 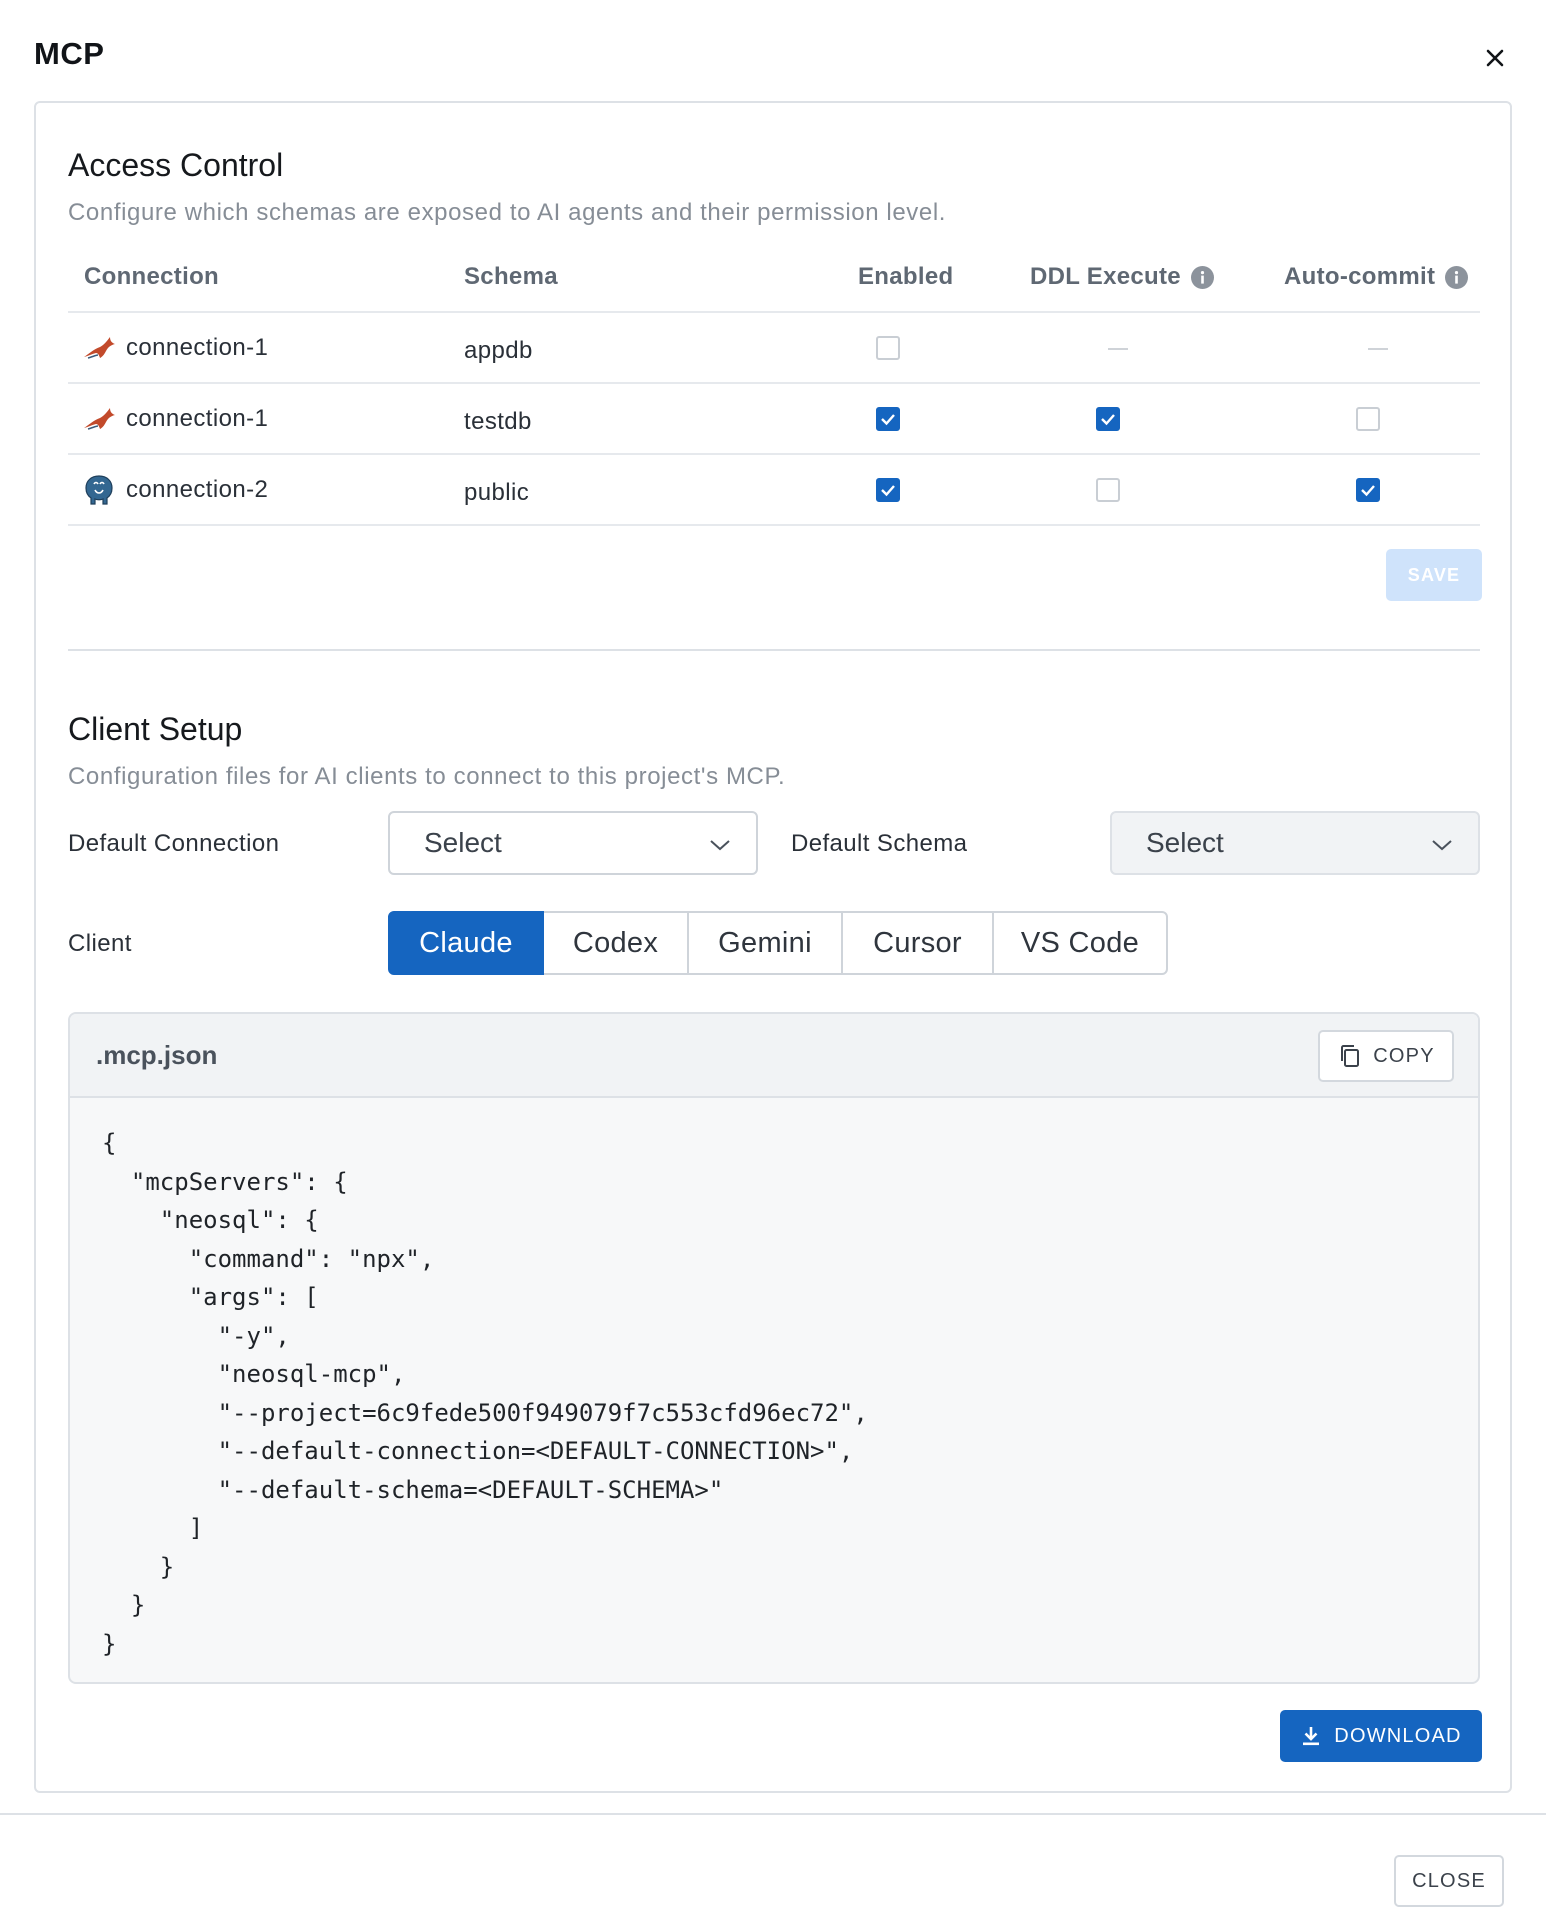 I want to click on column-header-schema: Schema, so click(x=511, y=276).